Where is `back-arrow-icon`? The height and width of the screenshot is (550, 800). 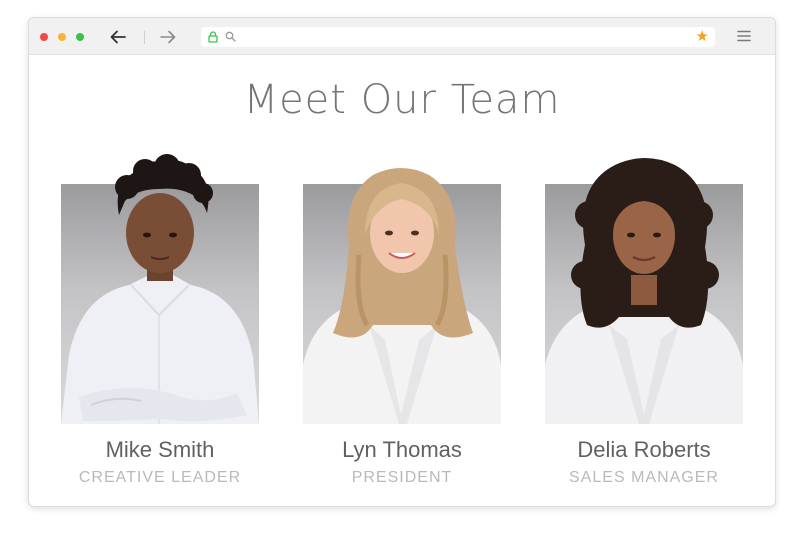 back-arrow-icon is located at coordinates (118, 37).